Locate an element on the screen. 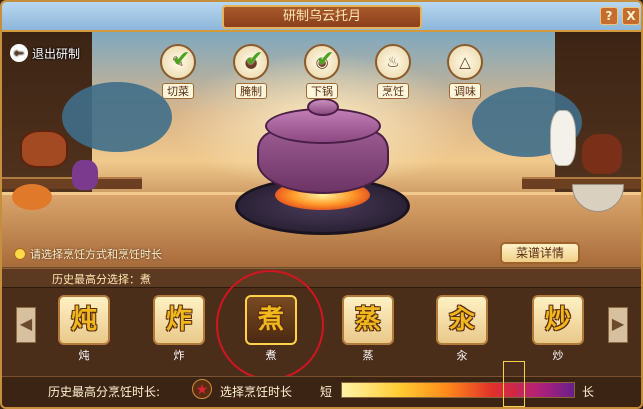 This screenshot has width=643, height=409. cooking-hint: 请选择烹饪方式和烹饪时长 is located at coordinates (88, 254).